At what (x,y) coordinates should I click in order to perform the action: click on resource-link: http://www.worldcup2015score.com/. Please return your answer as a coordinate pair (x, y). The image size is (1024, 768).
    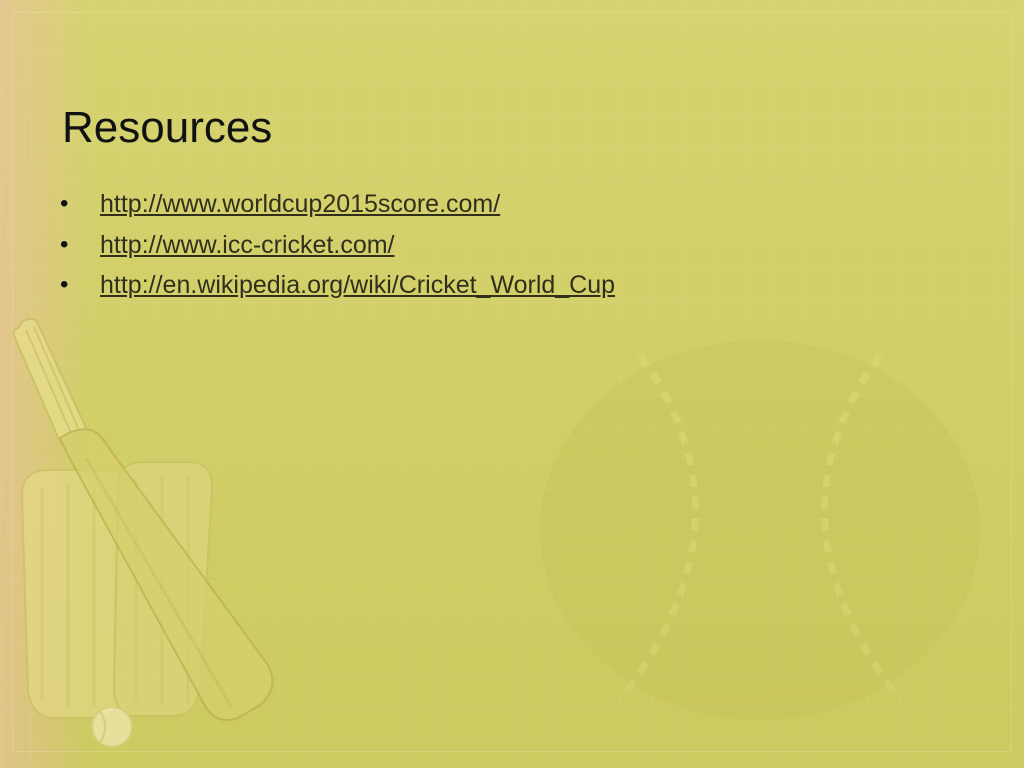
    Looking at the image, I should click on (300, 204).